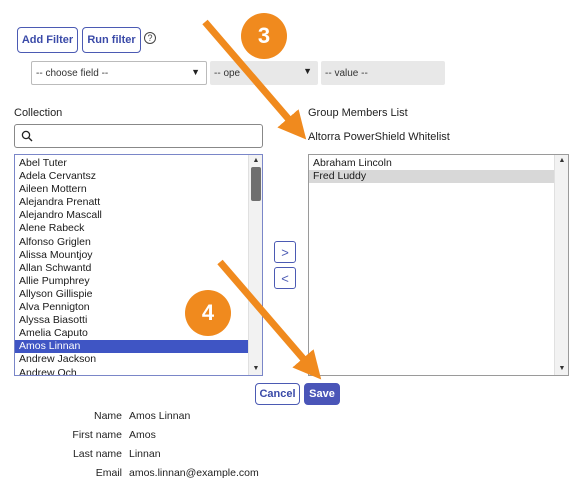  What do you see at coordinates (208, 313) in the screenshot?
I see `step-4-badge: 4` at bounding box center [208, 313].